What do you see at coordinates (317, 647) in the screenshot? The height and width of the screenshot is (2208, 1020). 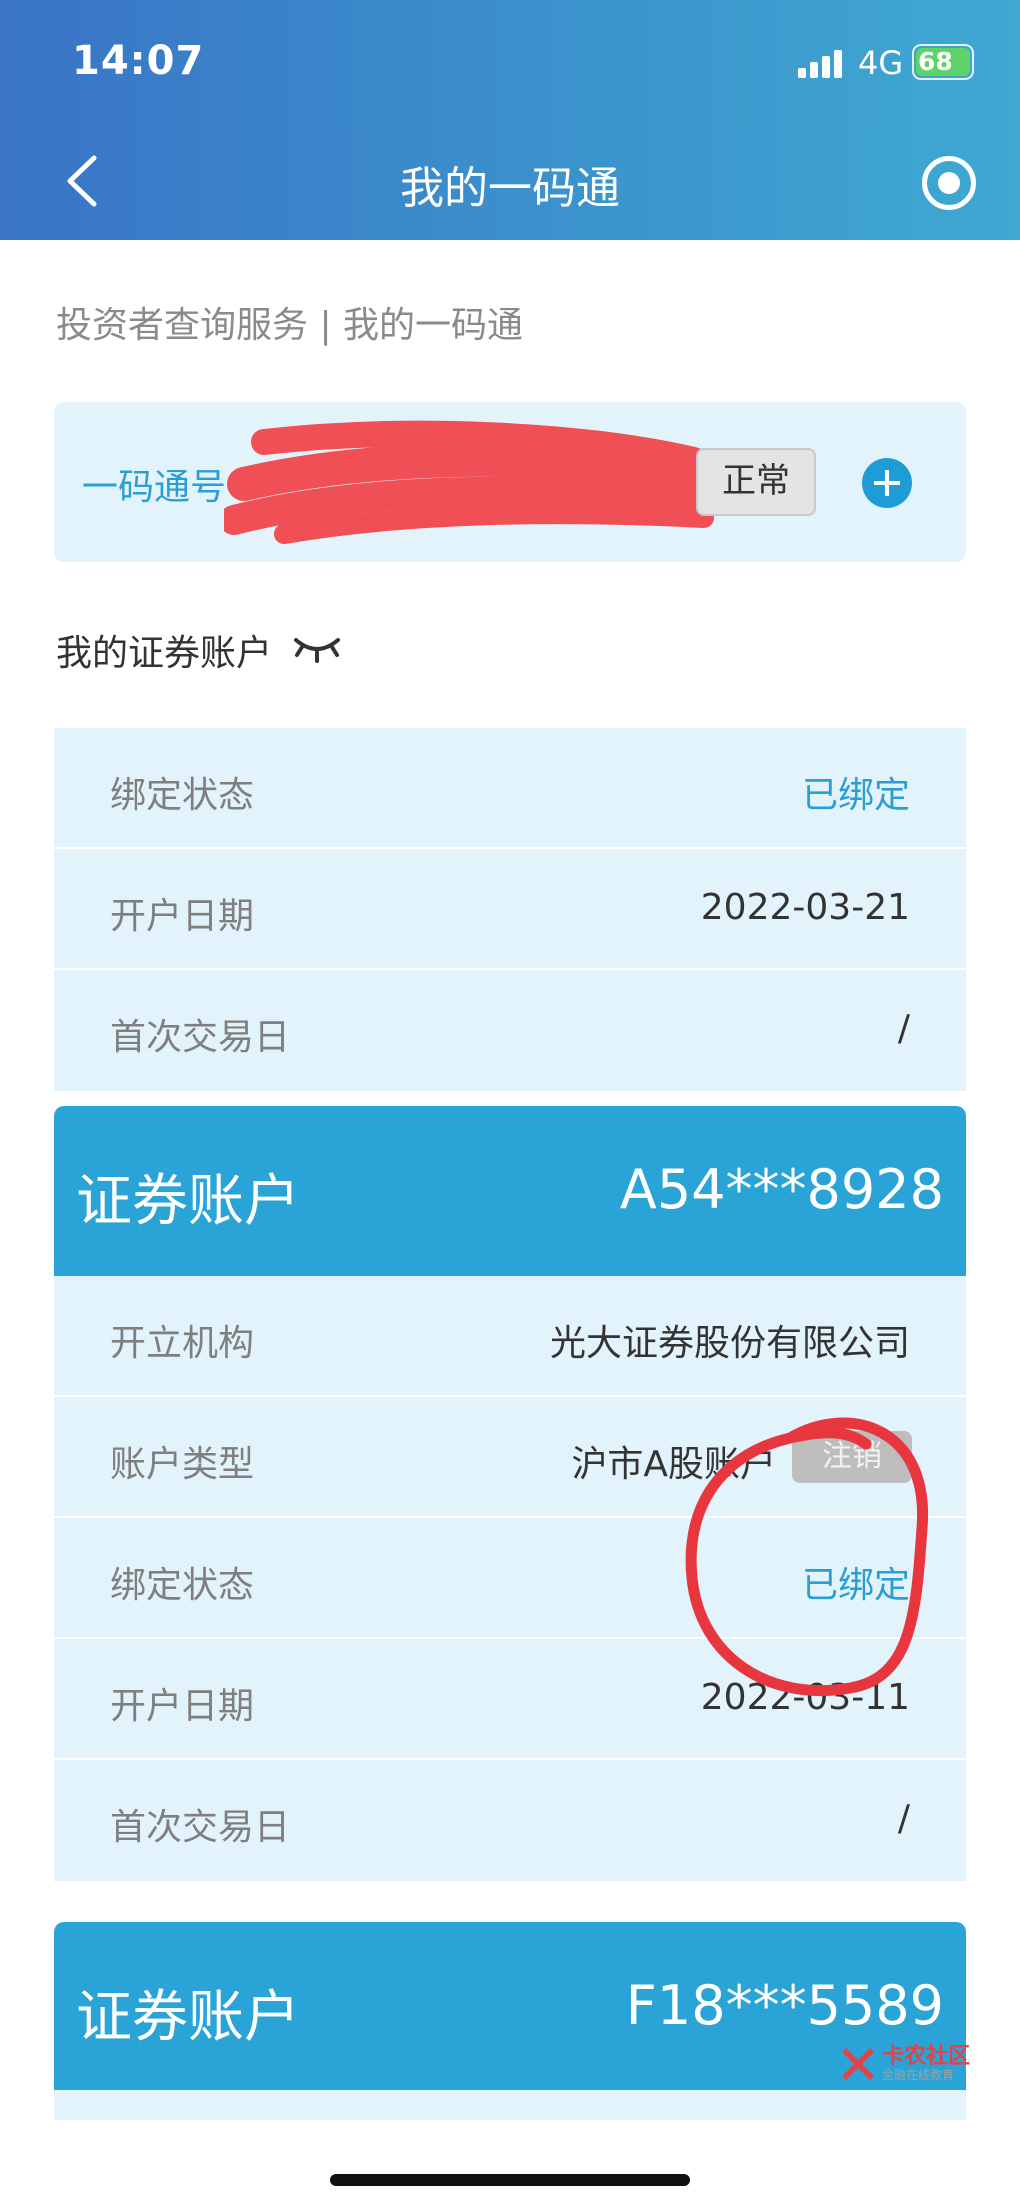 I see `eye-closed-icon` at bounding box center [317, 647].